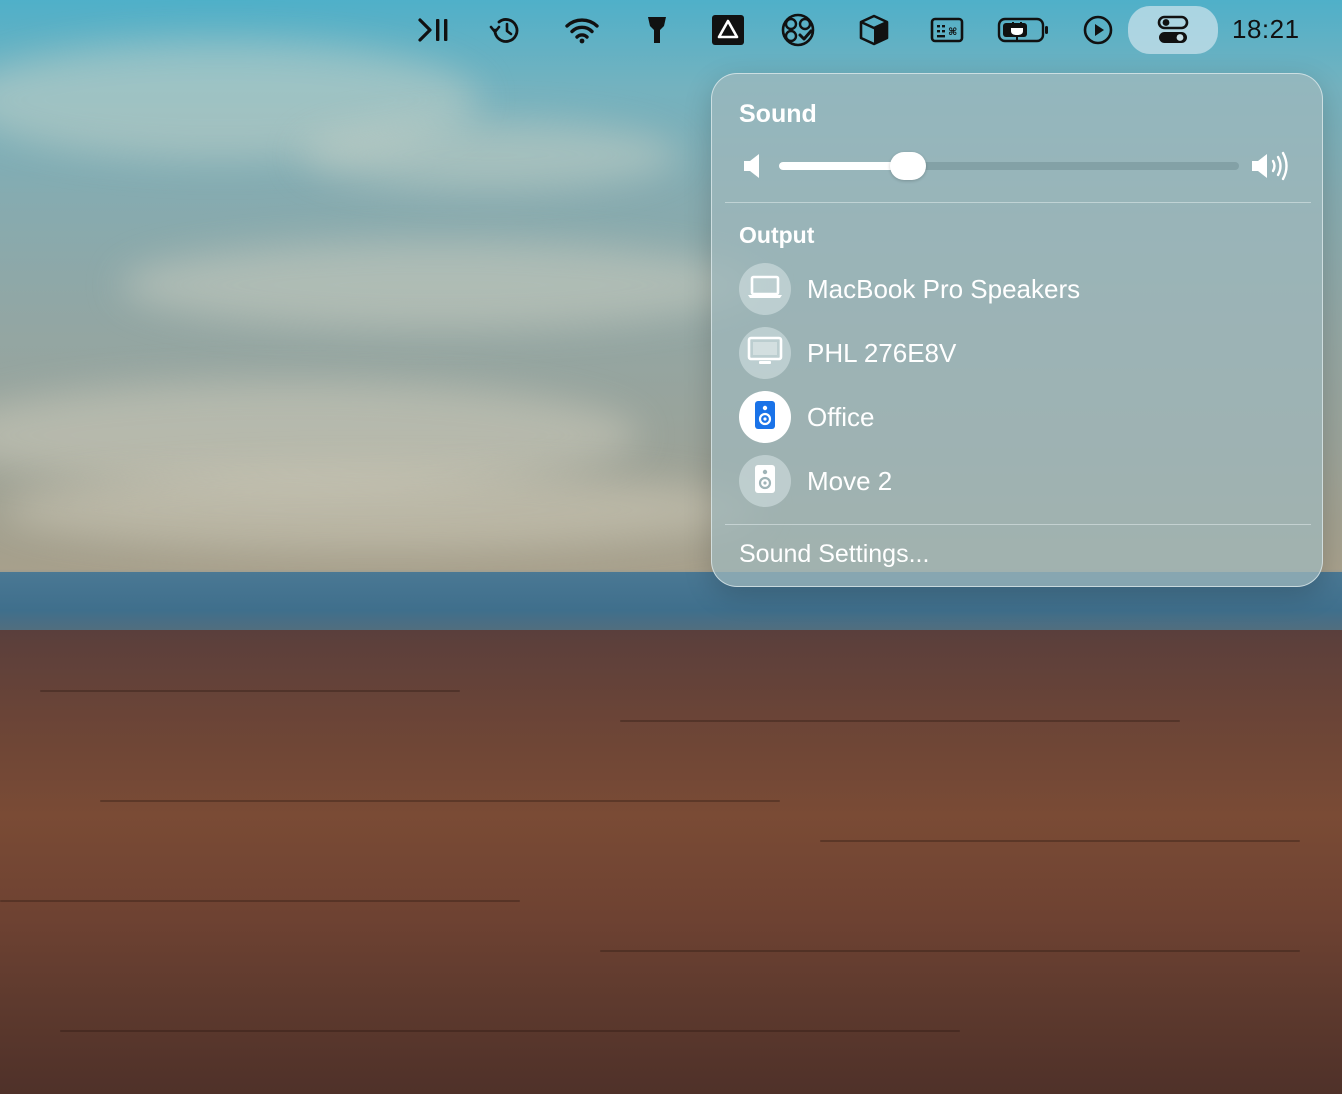 The width and height of the screenshot is (1342, 1094). Describe the element at coordinates (947, 30) in the screenshot. I see `keyboard-viewer-icon: ⌘` at that location.